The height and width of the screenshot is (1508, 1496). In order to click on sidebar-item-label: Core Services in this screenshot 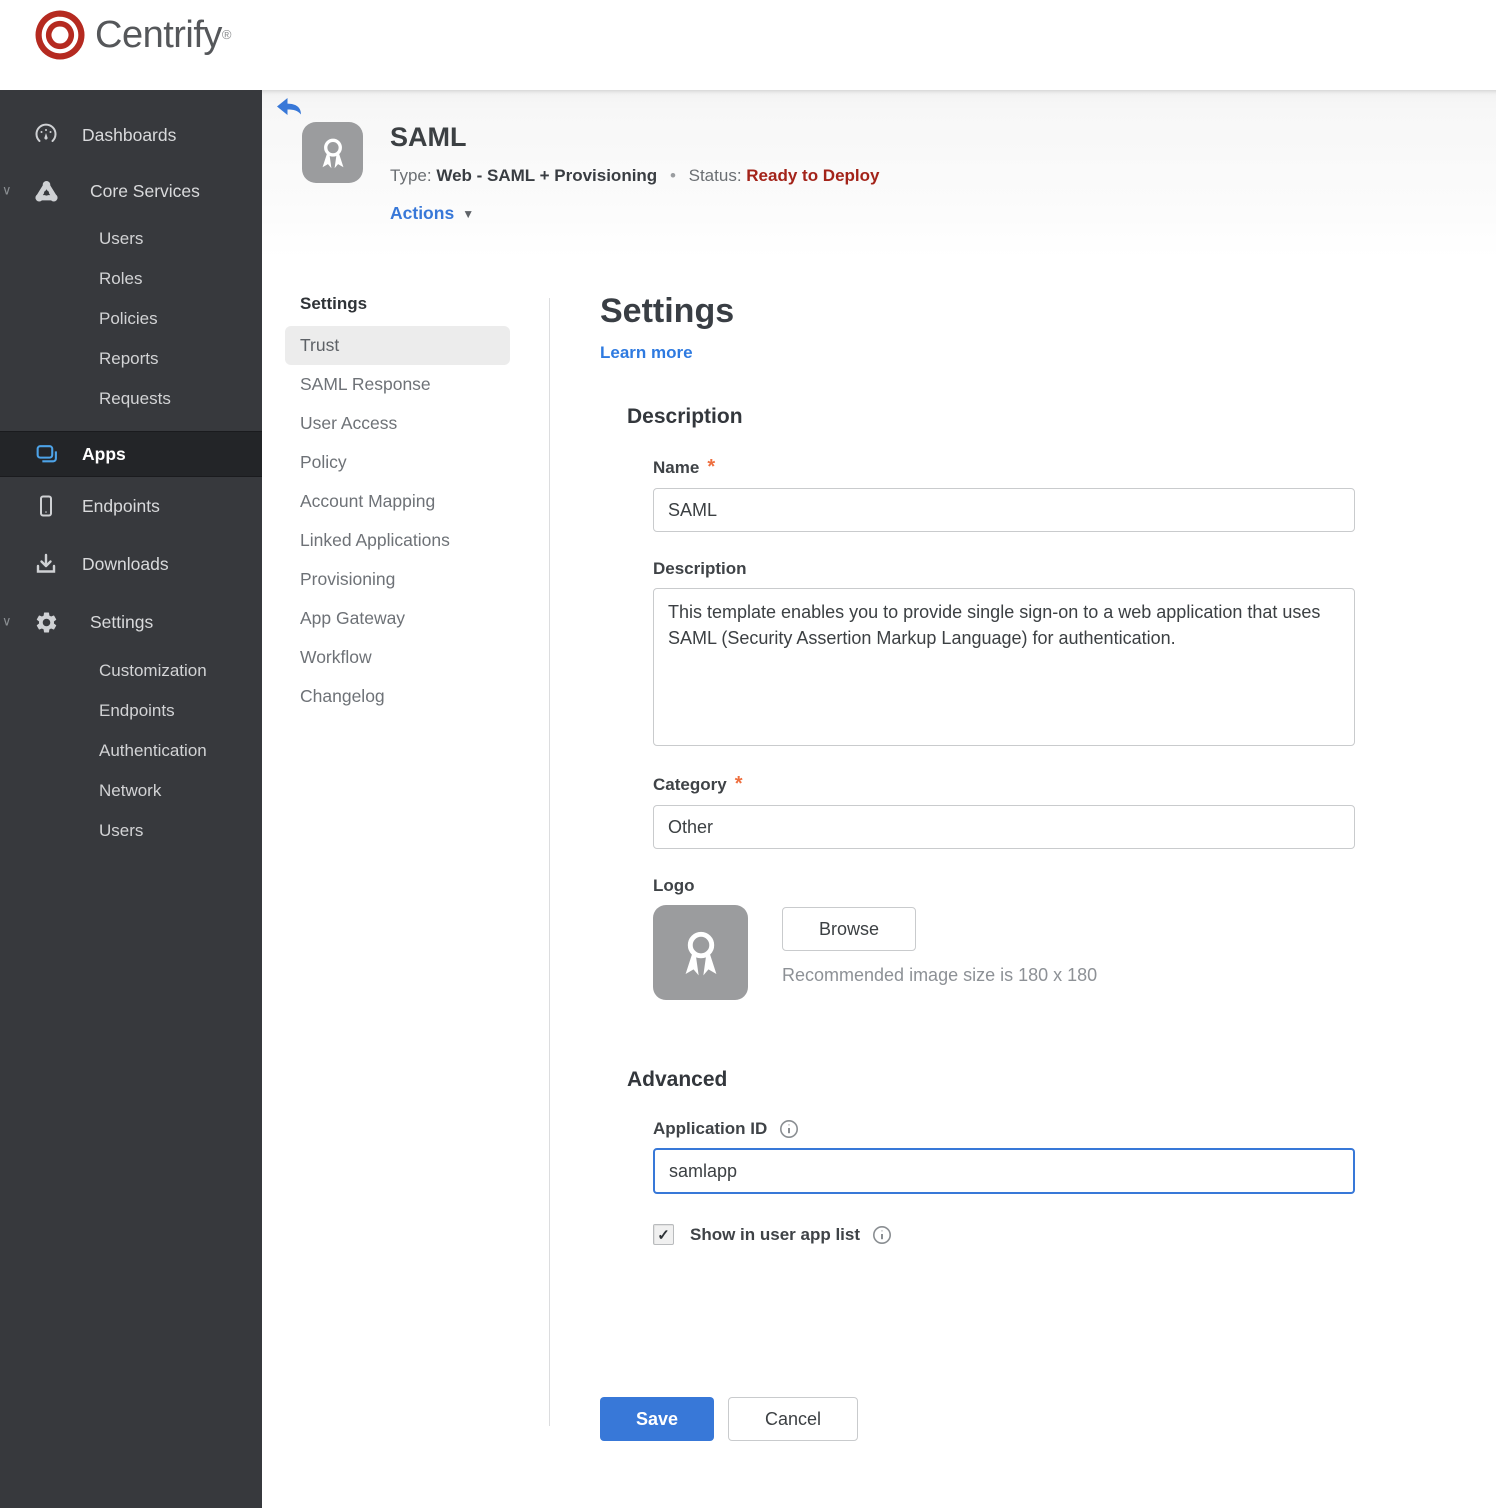, I will do `click(145, 190)`.